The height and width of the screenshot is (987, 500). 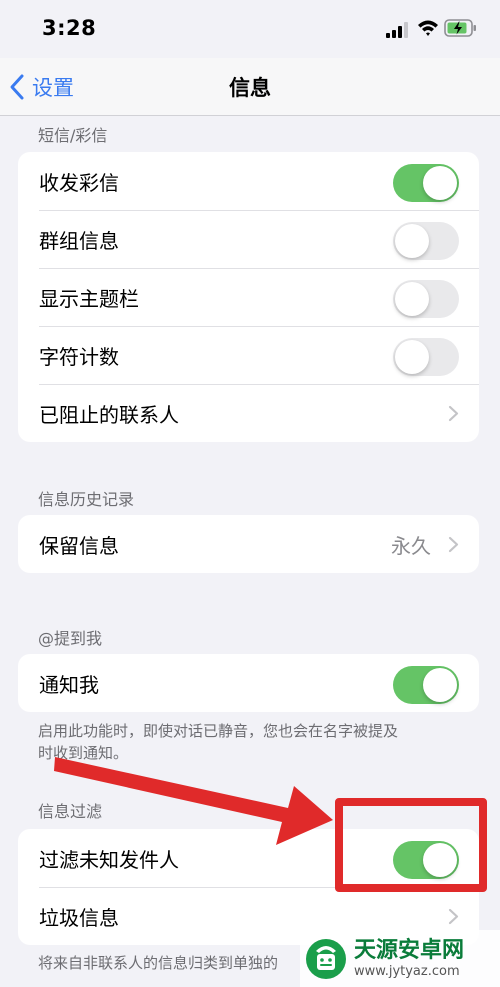 What do you see at coordinates (79, 182) in the screenshot?
I see `mms-messaging-label: 收发彩信` at bounding box center [79, 182].